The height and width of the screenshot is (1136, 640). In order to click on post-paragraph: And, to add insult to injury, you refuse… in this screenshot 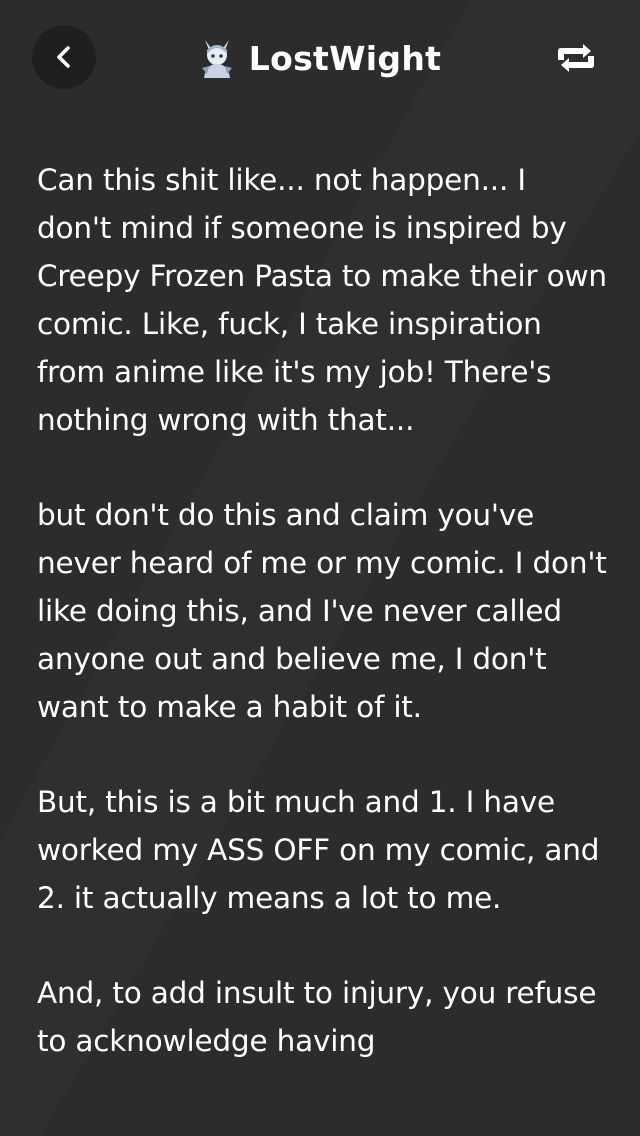, I will do `click(317, 1017)`.